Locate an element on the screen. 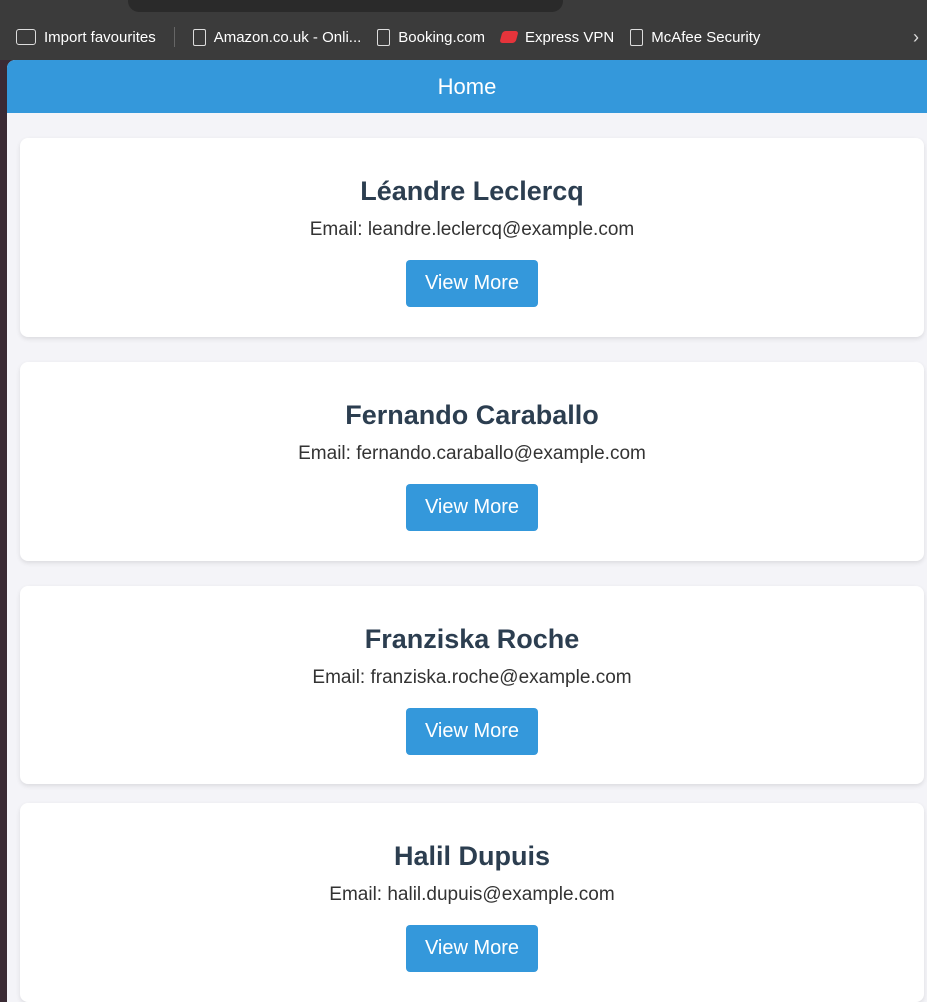 This screenshot has width=927, height=1002. user-name: Franziska Roche is located at coordinates (472, 639).